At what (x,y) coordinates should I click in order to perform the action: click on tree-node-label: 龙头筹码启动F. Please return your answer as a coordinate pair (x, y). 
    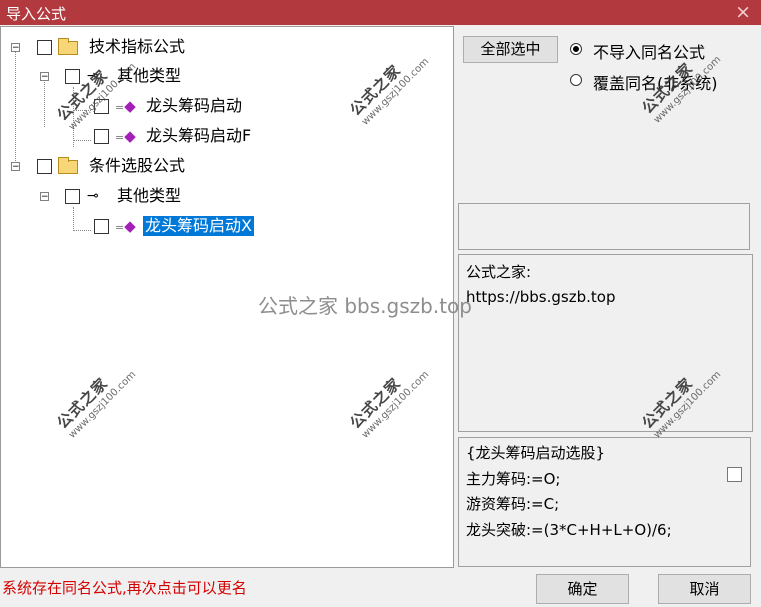
    Looking at the image, I should click on (199, 135).